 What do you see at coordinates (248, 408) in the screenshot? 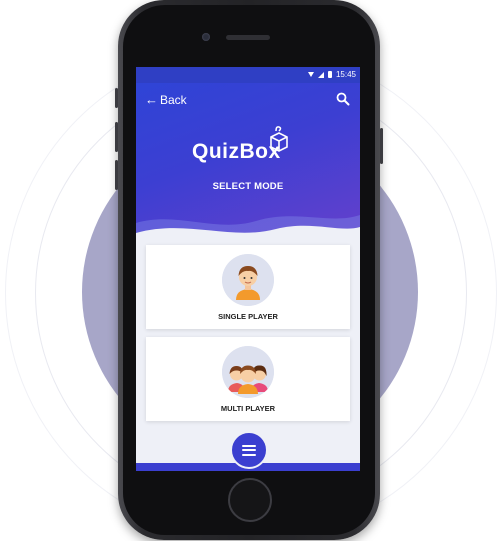
I see `multi-player-label: MULTI PLAYER` at bounding box center [248, 408].